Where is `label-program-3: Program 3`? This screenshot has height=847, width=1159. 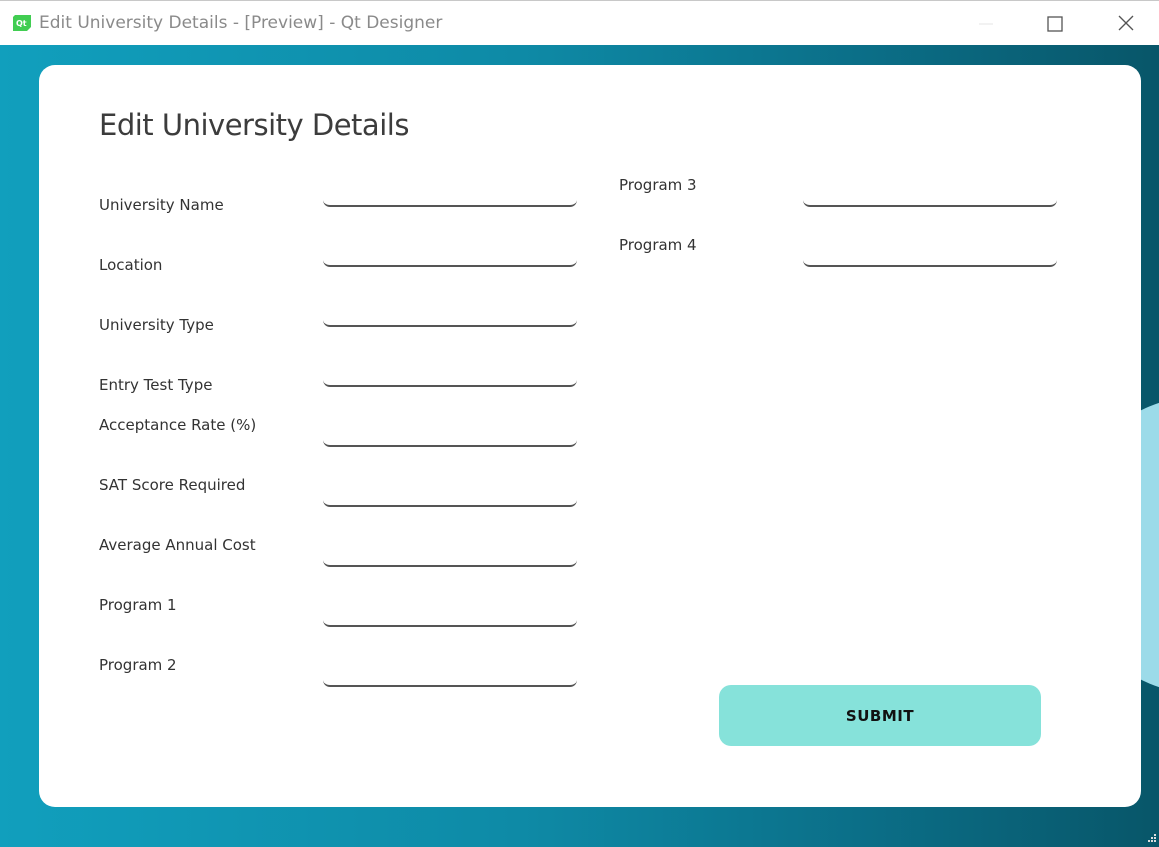 label-program-3: Program 3 is located at coordinates (658, 185).